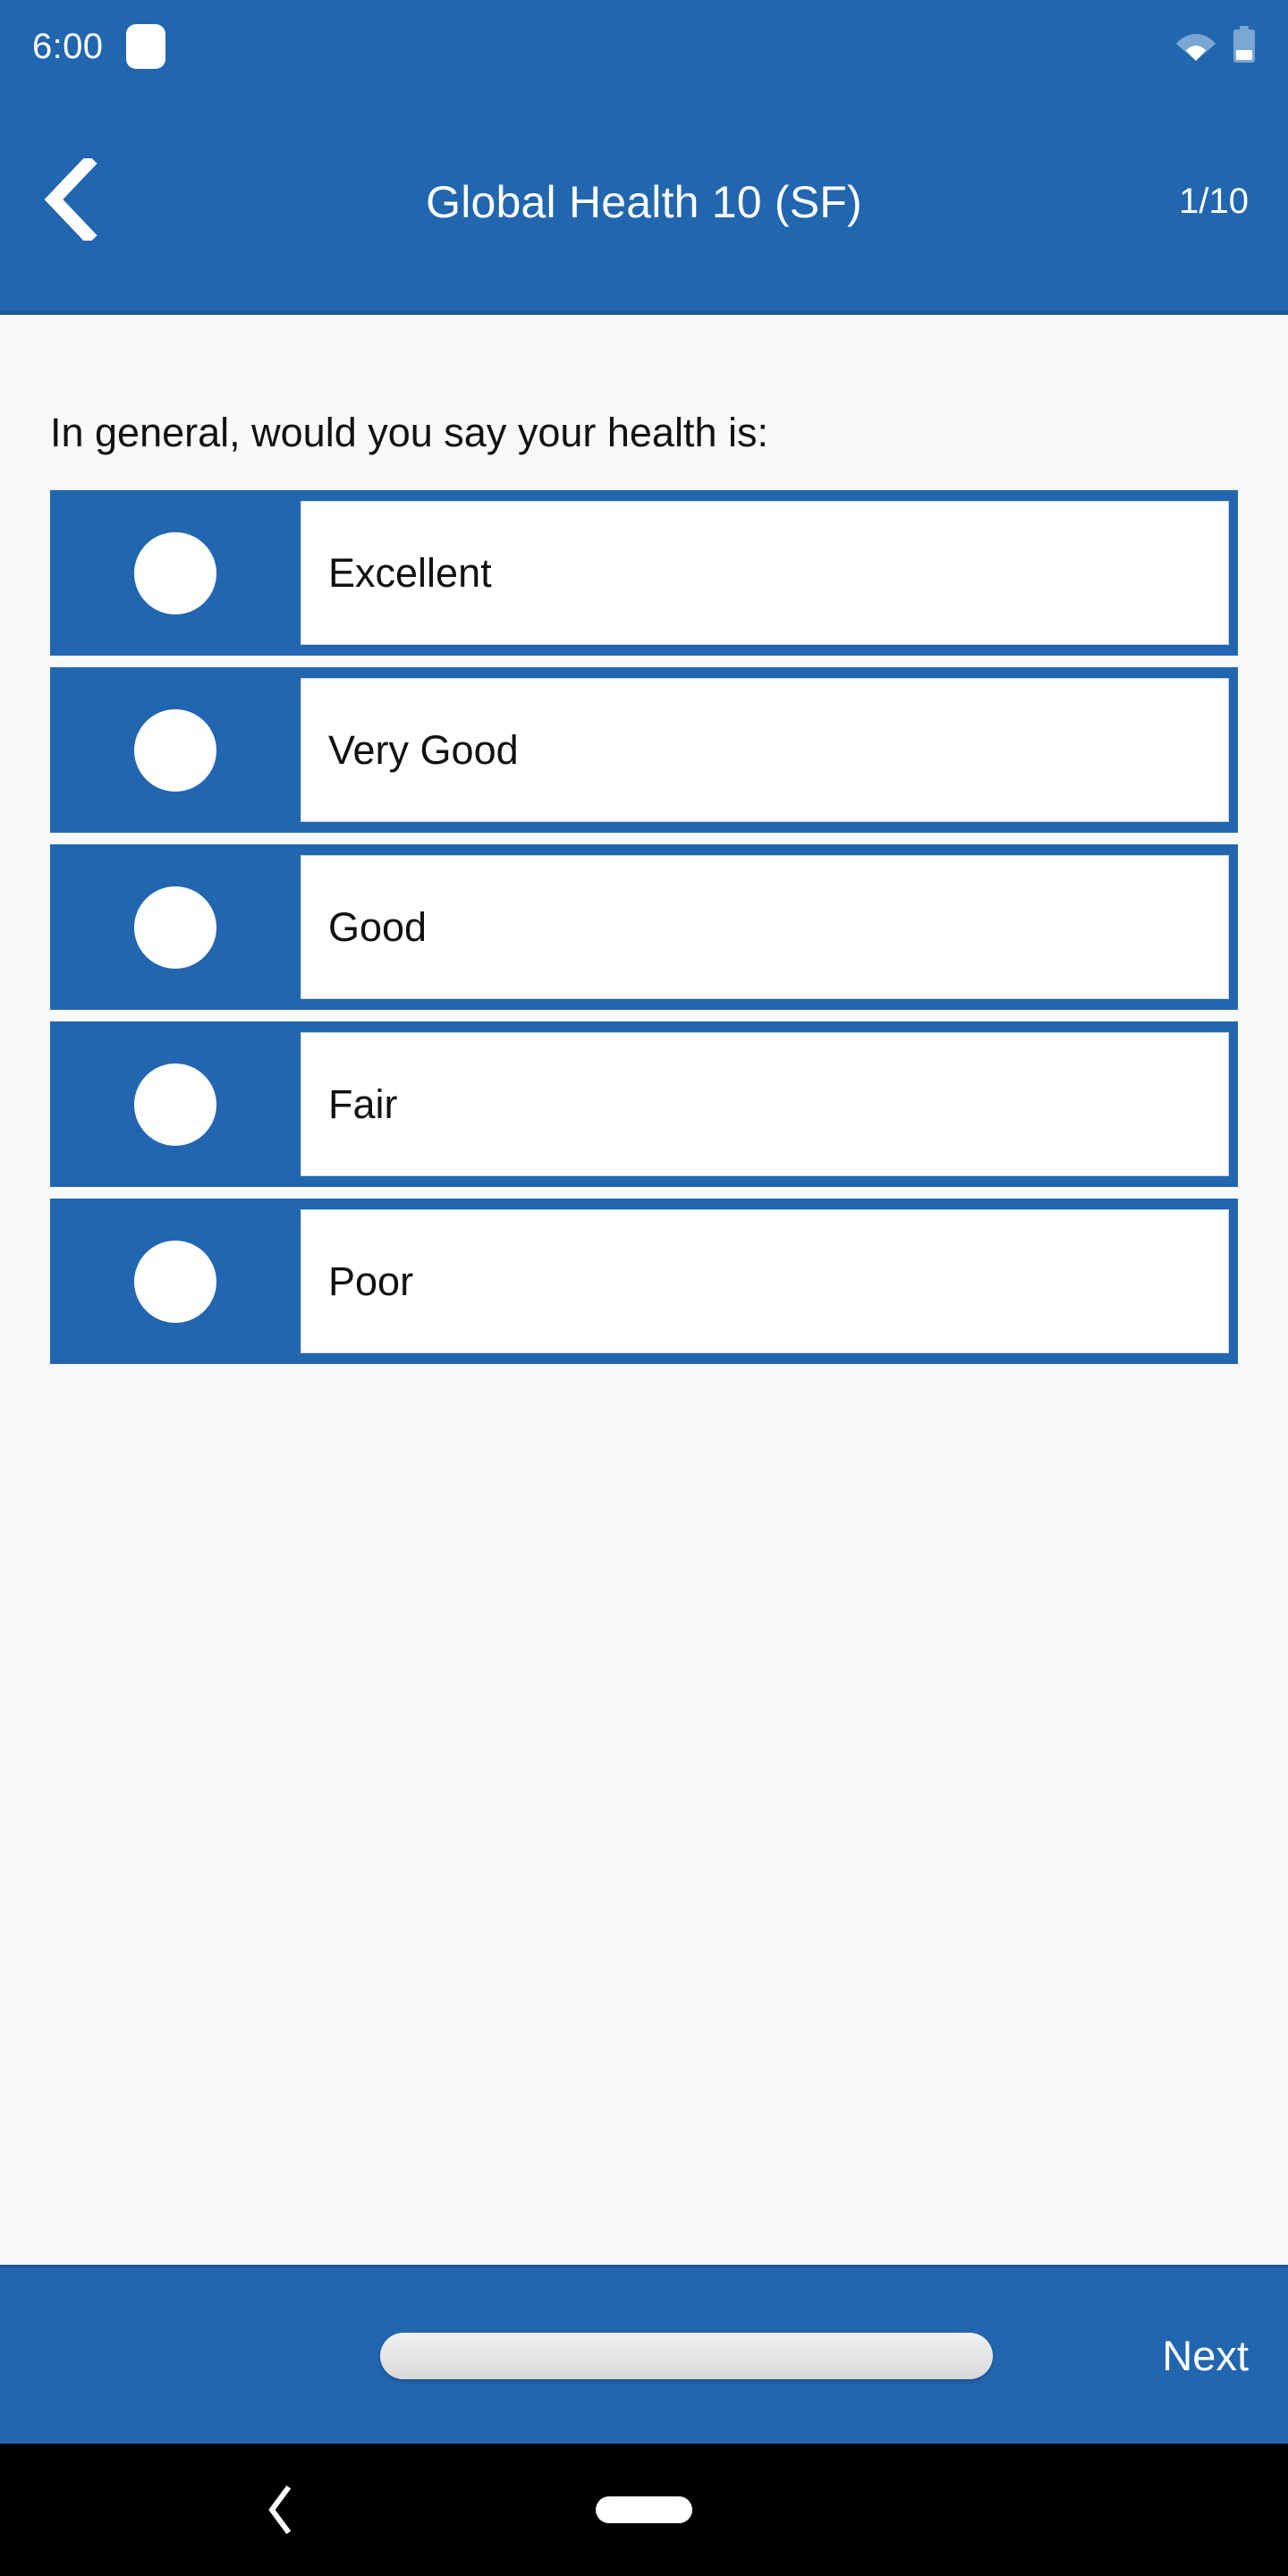 This screenshot has width=1288, height=2576. I want to click on option-row-very-good: Very Good, so click(644, 750).